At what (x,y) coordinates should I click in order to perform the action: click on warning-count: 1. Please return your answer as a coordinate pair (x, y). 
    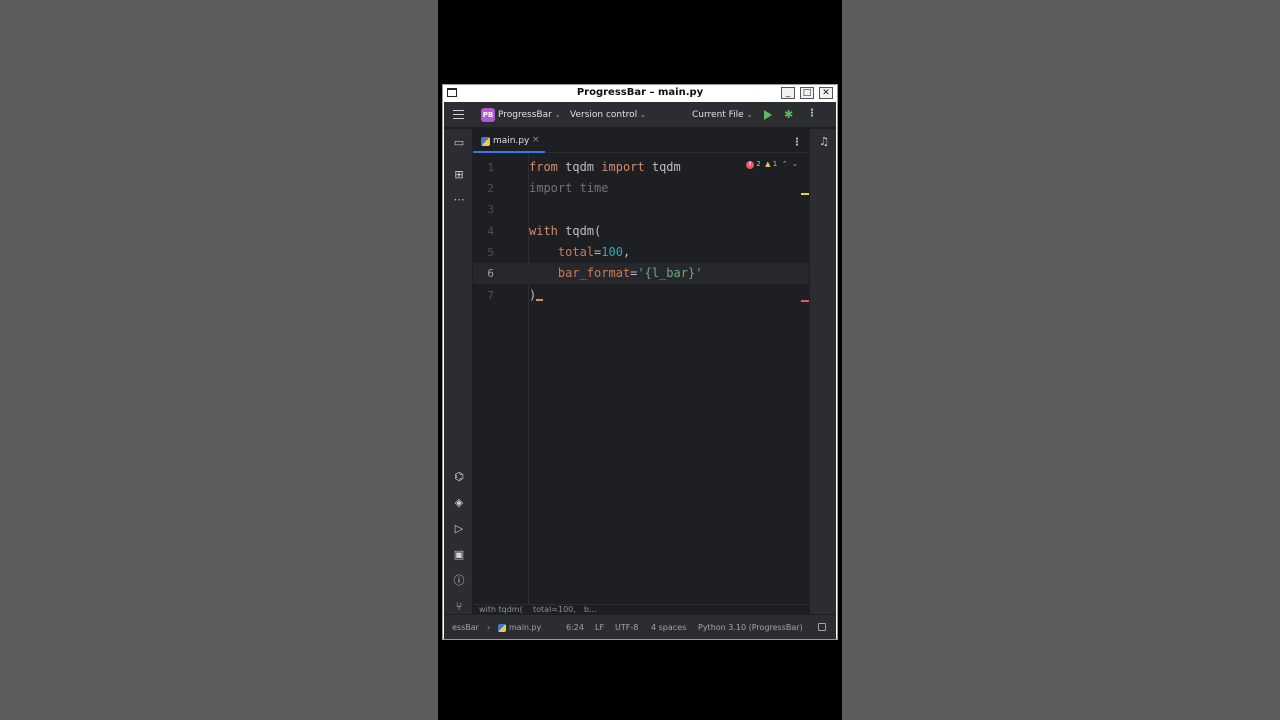
    Looking at the image, I should click on (775, 164).